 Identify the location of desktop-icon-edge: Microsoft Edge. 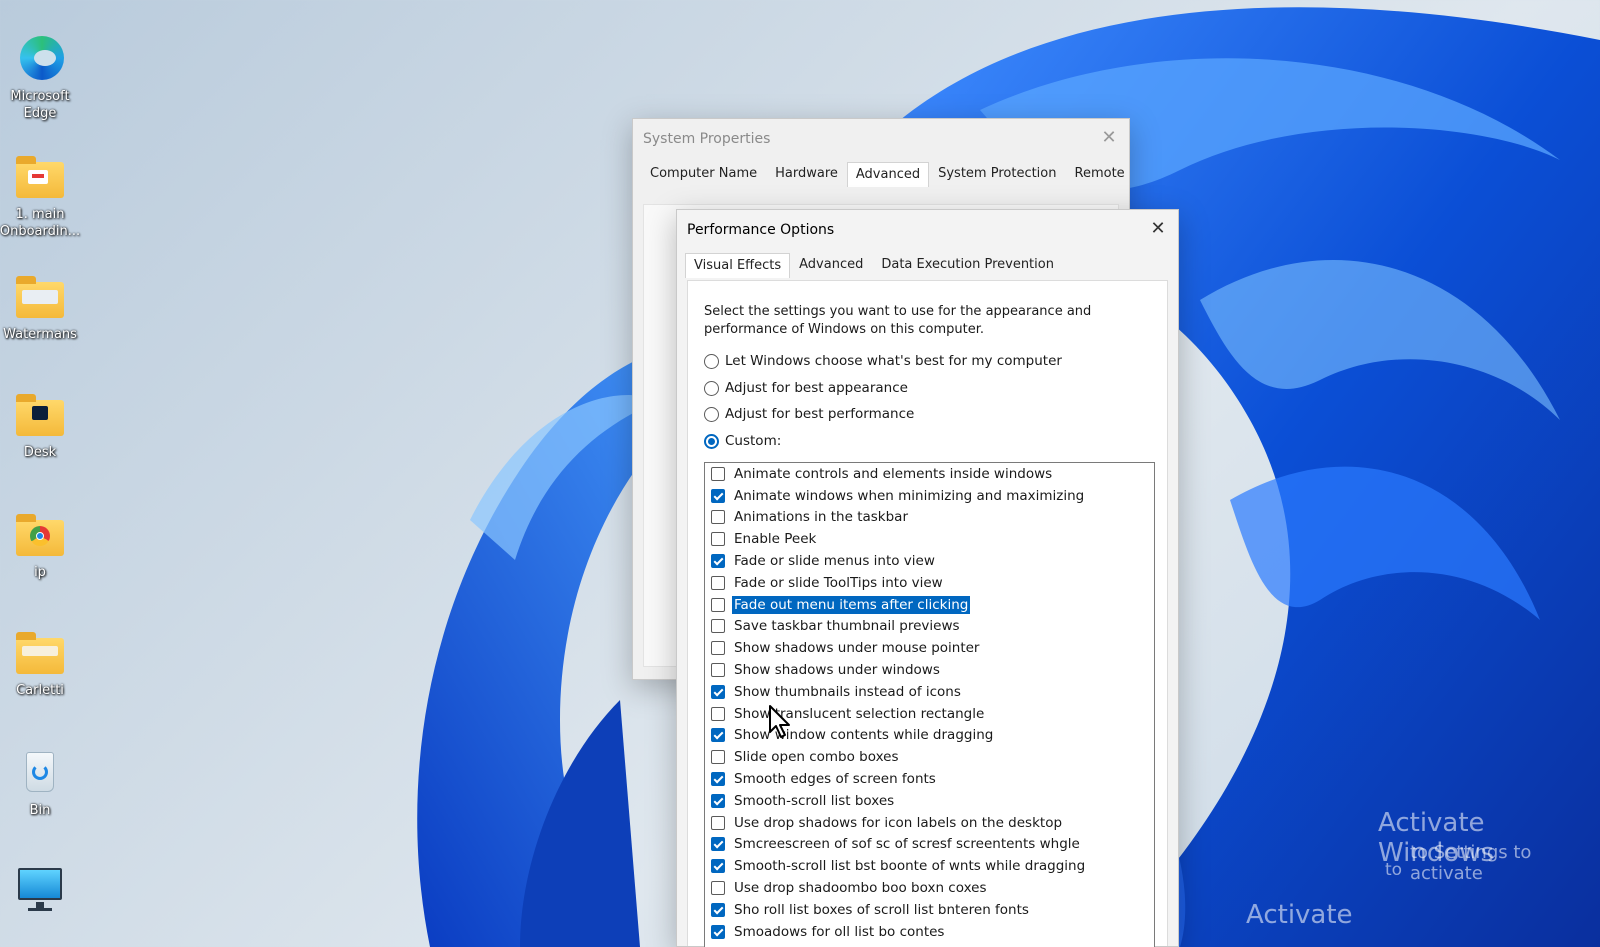
(40, 78).